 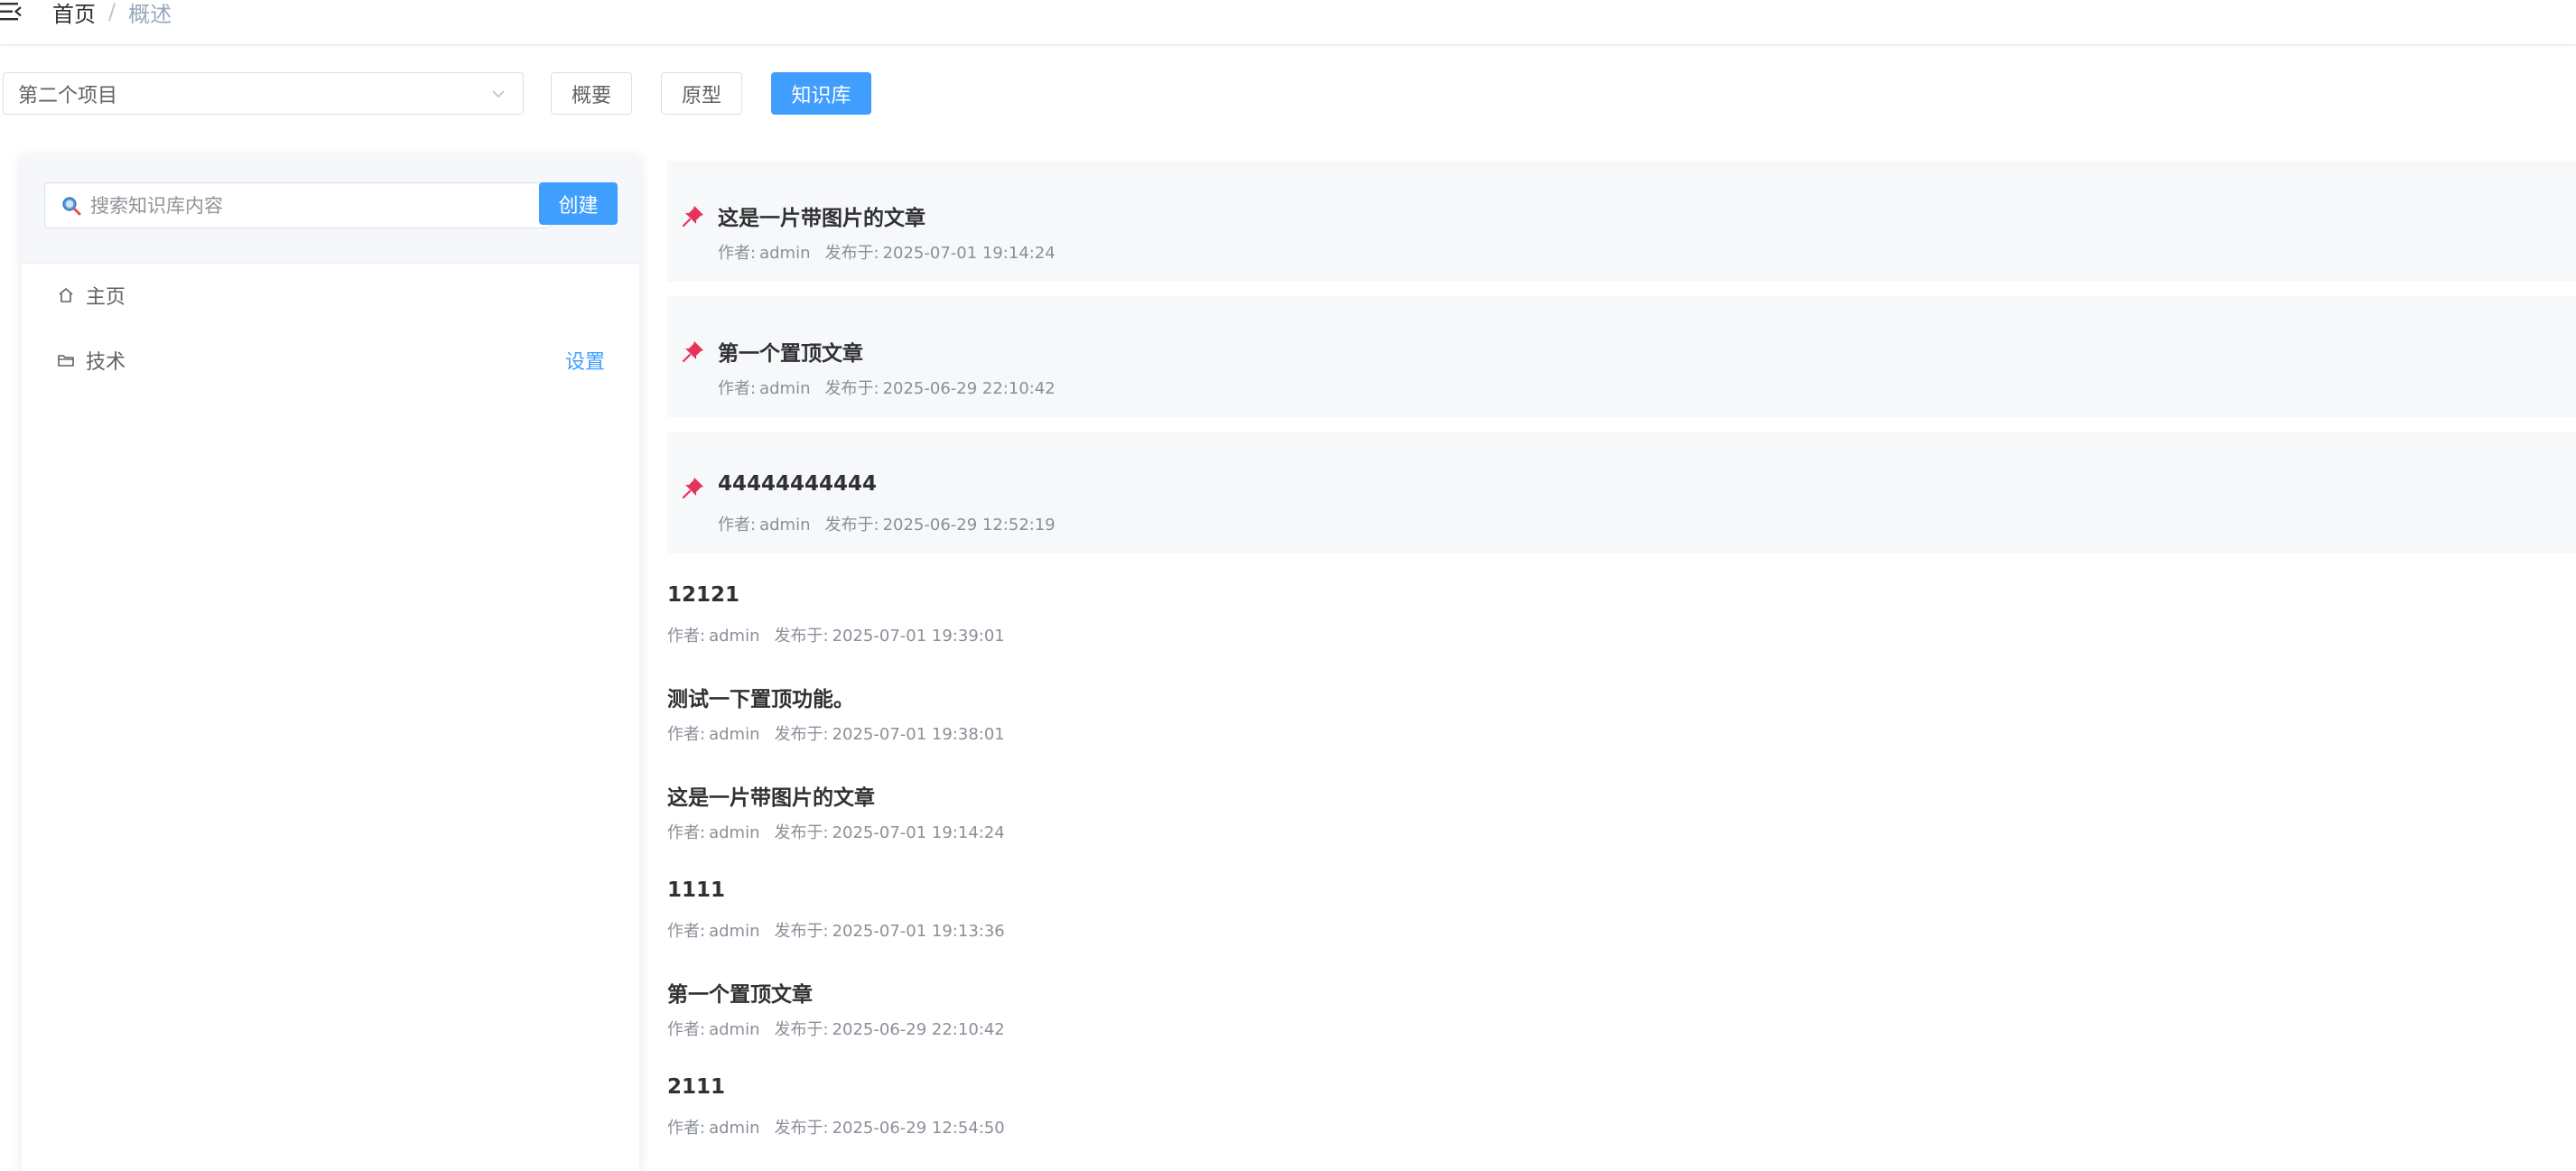 What do you see at coordinates (330, 360) in the screenshot?
I see `sidebar-item-tech: 技术 设置` at bounding box center [330, 360].